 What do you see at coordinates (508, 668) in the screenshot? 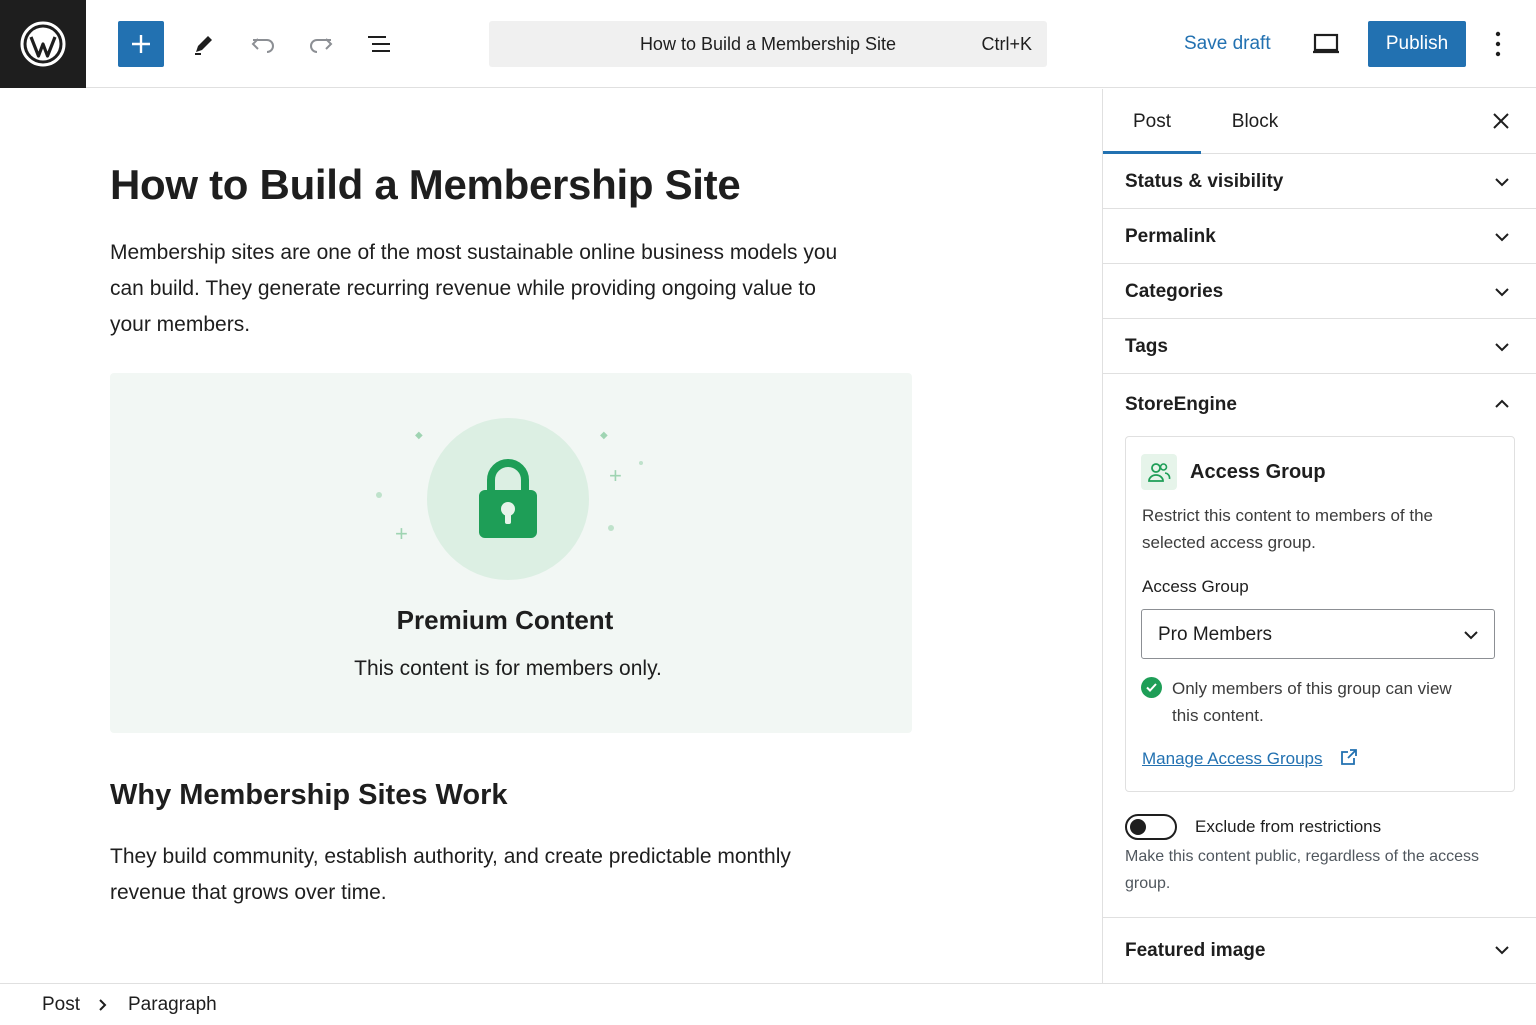
I see `premium-content-subtitle: This content is for members only.` at bounding box center [508, 668].